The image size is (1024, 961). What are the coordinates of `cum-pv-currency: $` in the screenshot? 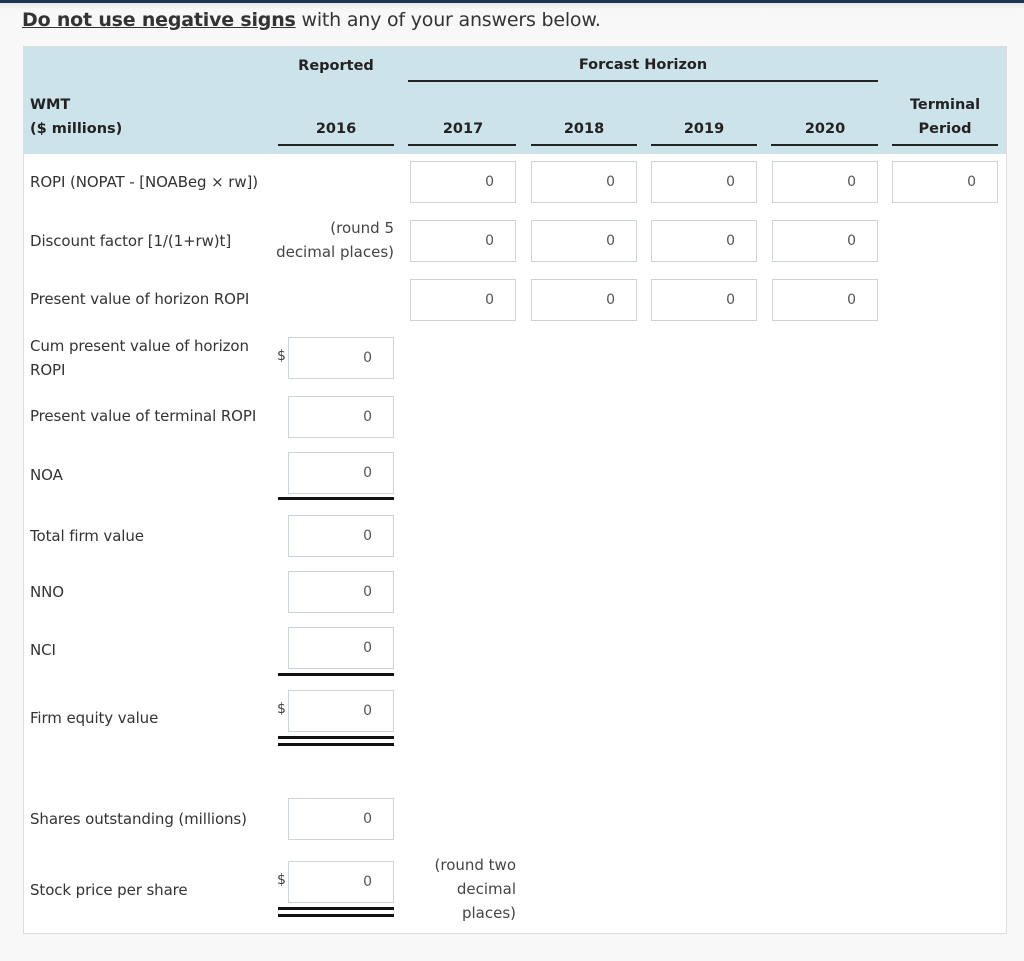 It's located at (281, 356).